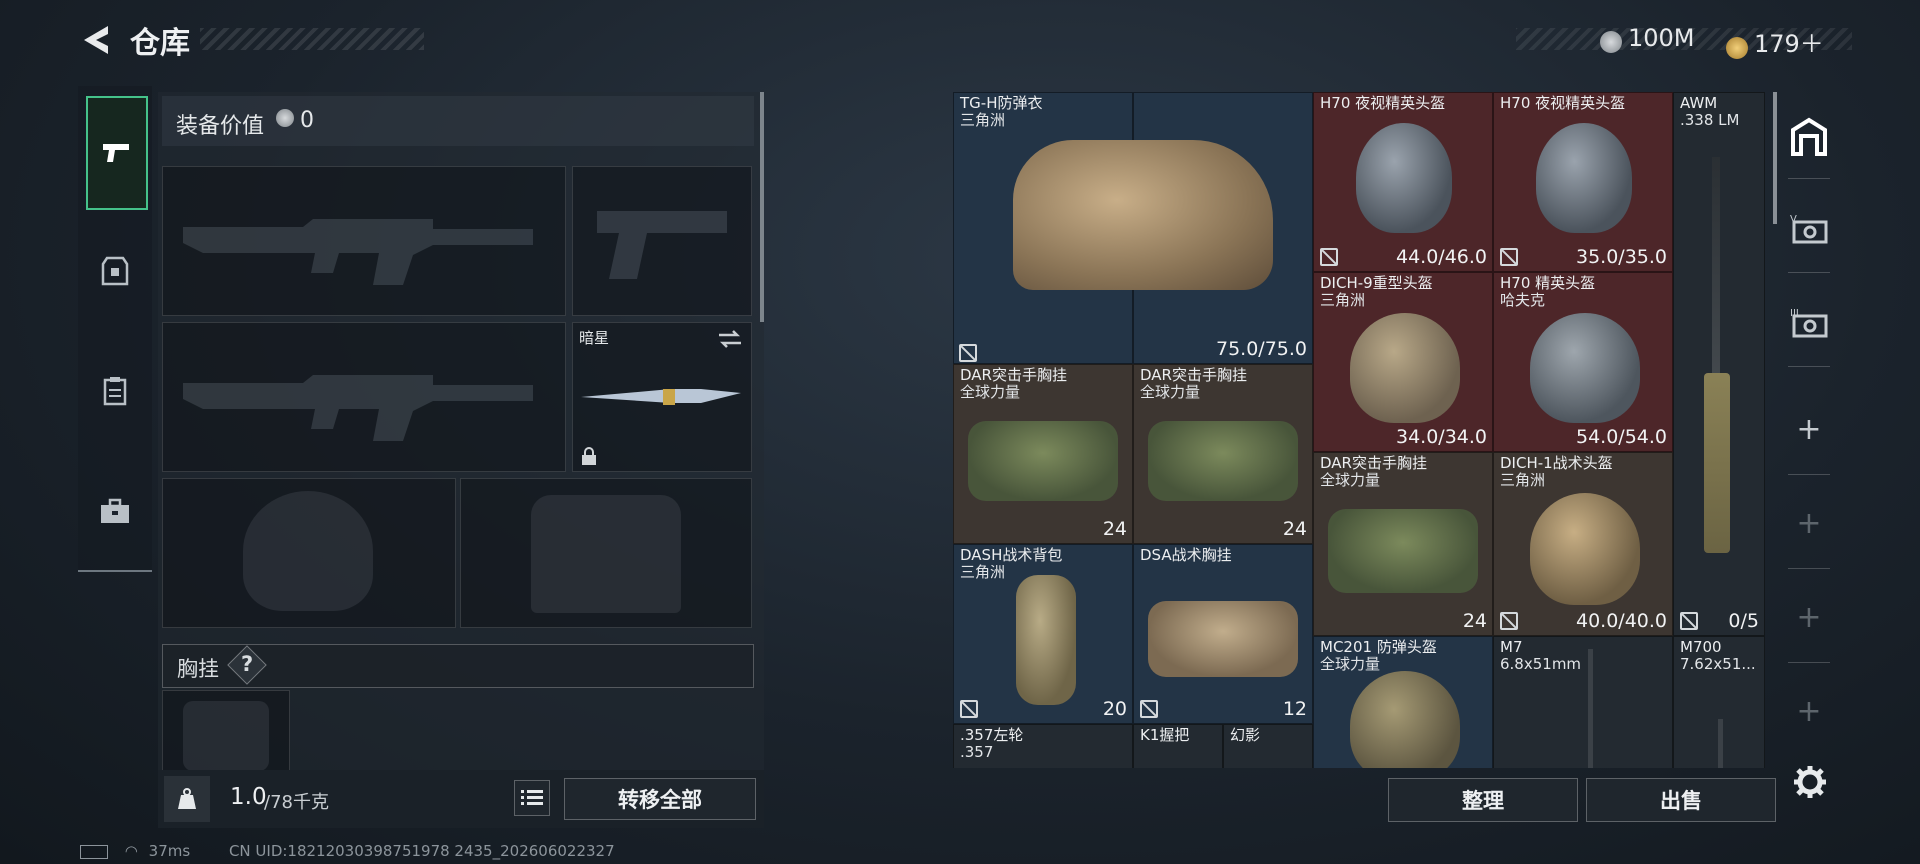  I want to click on tab-all, so click(1809, 136).